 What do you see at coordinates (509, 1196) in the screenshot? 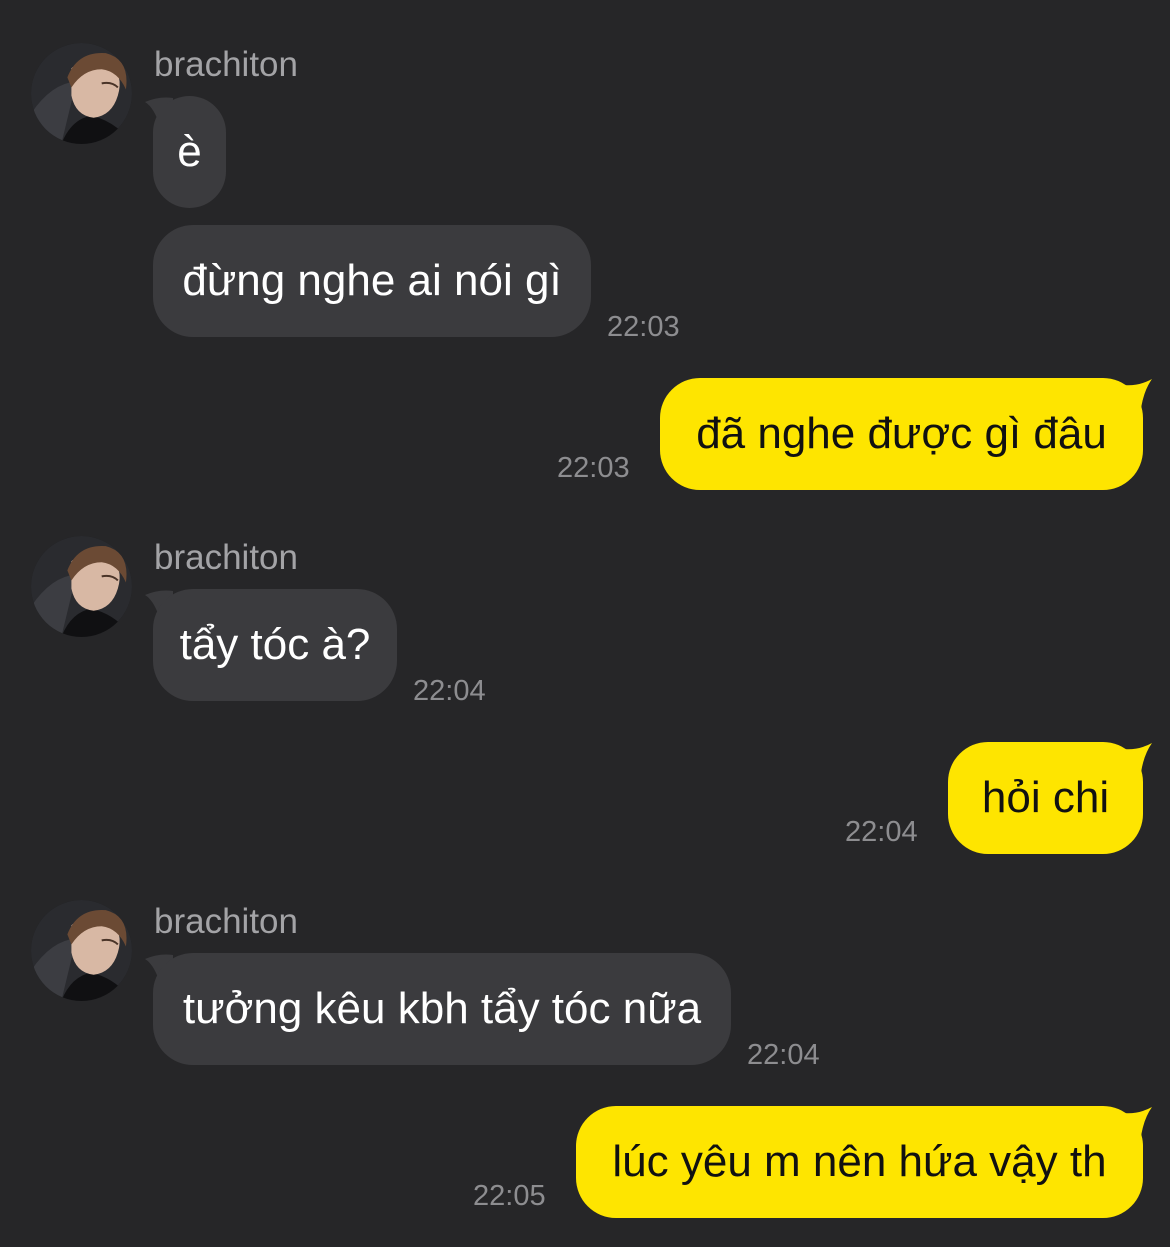
I see `message-timestamp: 22:05` at bounding box center [509, 1196].